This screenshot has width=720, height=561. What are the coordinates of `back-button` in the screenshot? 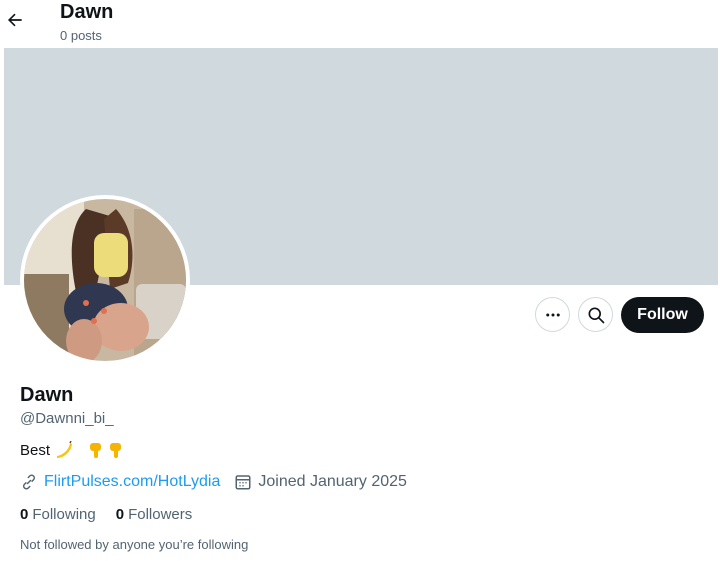 It's located at (15, 20).